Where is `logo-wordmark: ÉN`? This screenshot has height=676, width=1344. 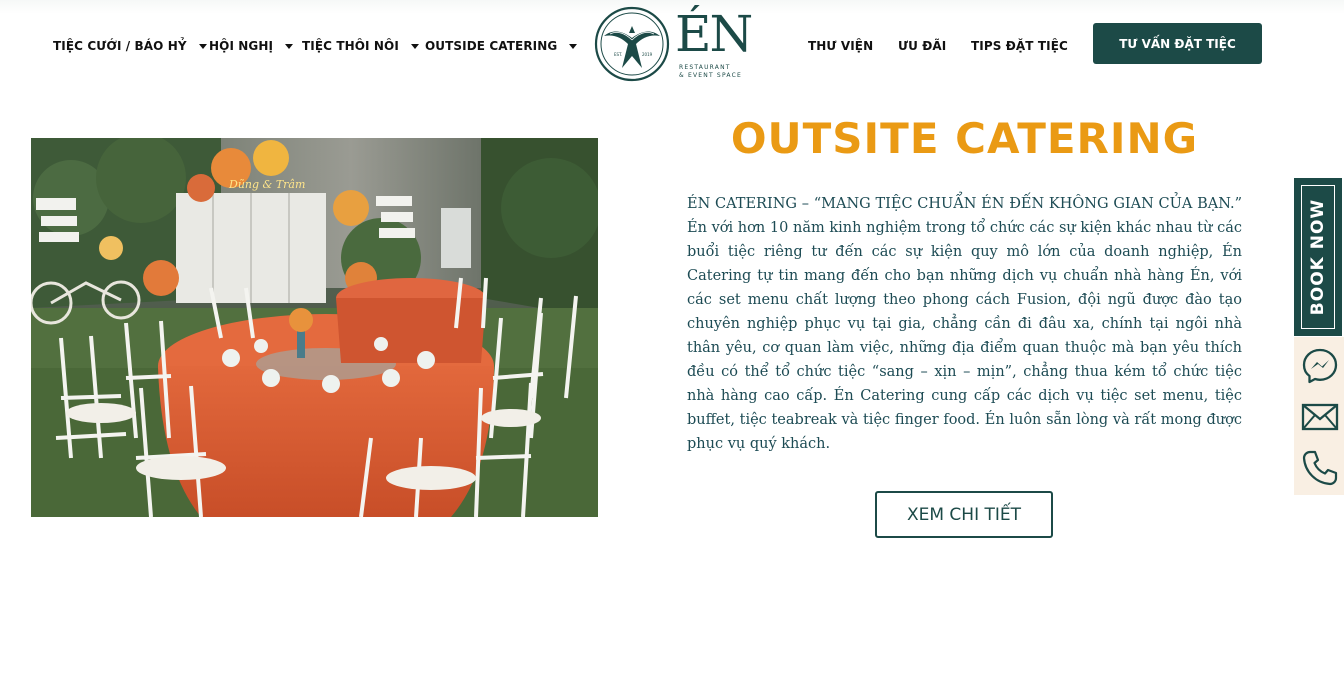 logo-wordmark: ÉN is located at coordinates (714, 34).